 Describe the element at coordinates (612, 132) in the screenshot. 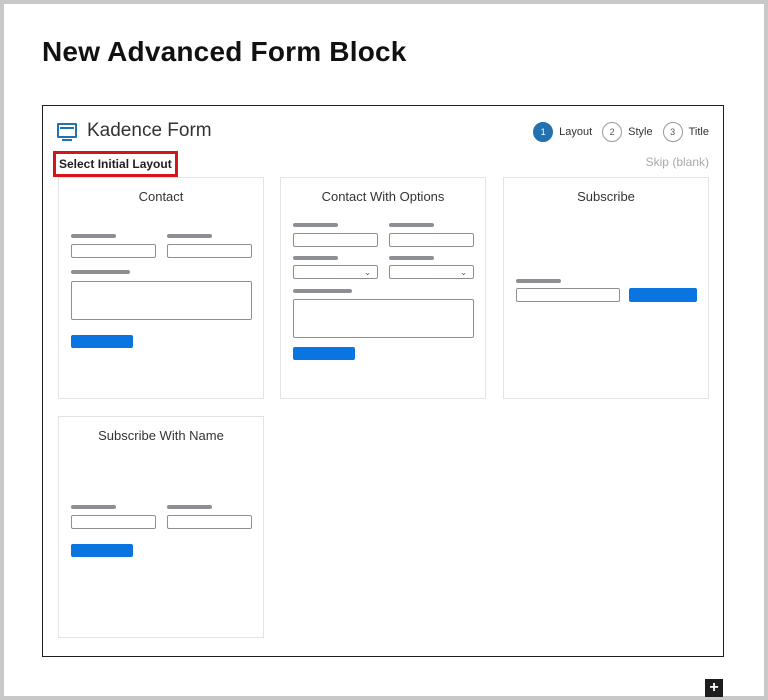

I see `step-number: 2` at that location.